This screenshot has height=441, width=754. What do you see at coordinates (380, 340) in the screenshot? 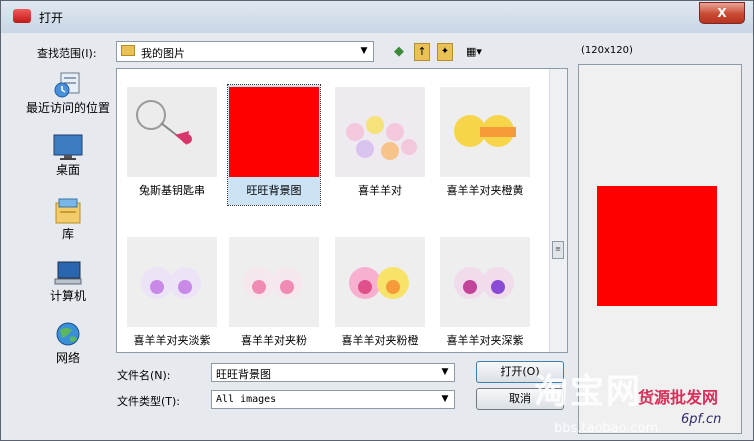
I see `file-name: 喜羊羊对夹粉橙` at bounding box center [380, 340].